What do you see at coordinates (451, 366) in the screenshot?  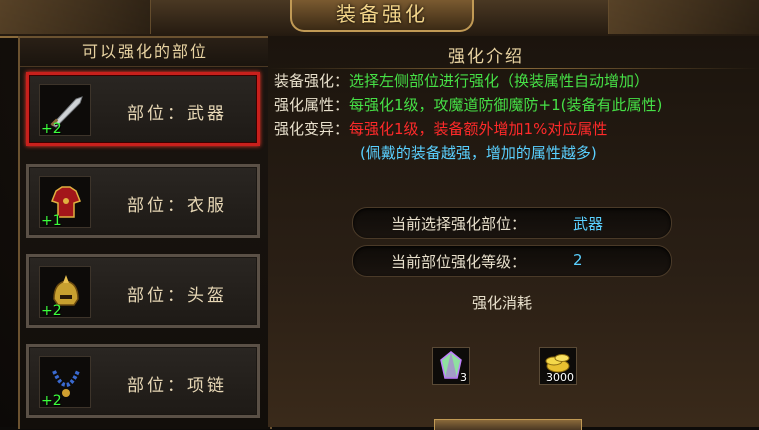 I see `crystal-icon: 3` at bounding box center [451, 366].